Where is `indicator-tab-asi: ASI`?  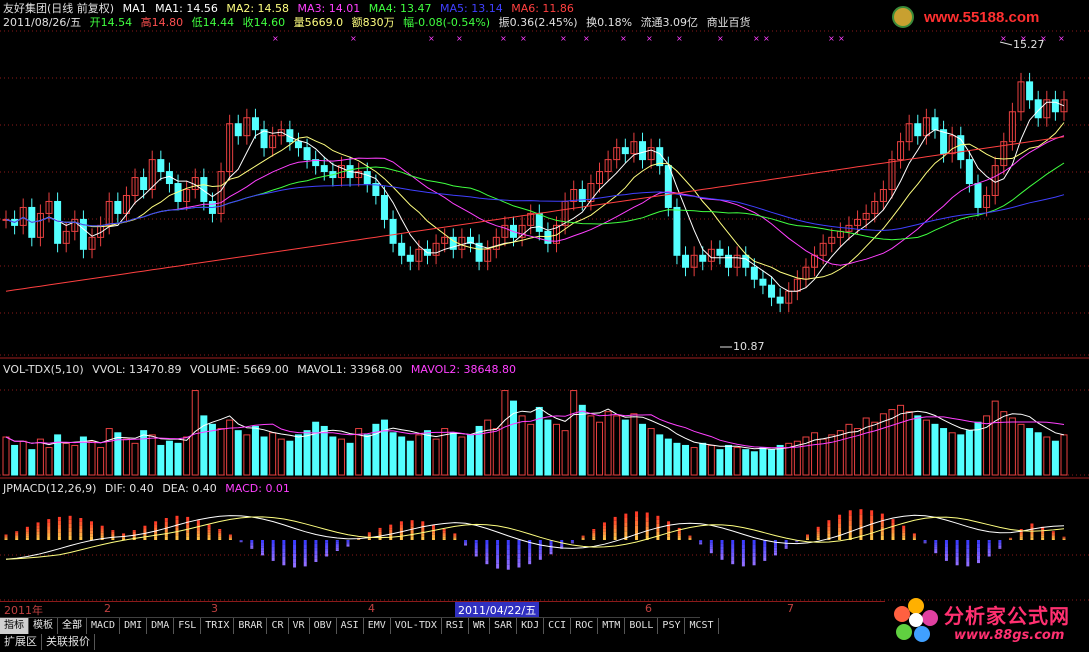 indicator-tab-asi: ASI is located at coordinates (350, 626).